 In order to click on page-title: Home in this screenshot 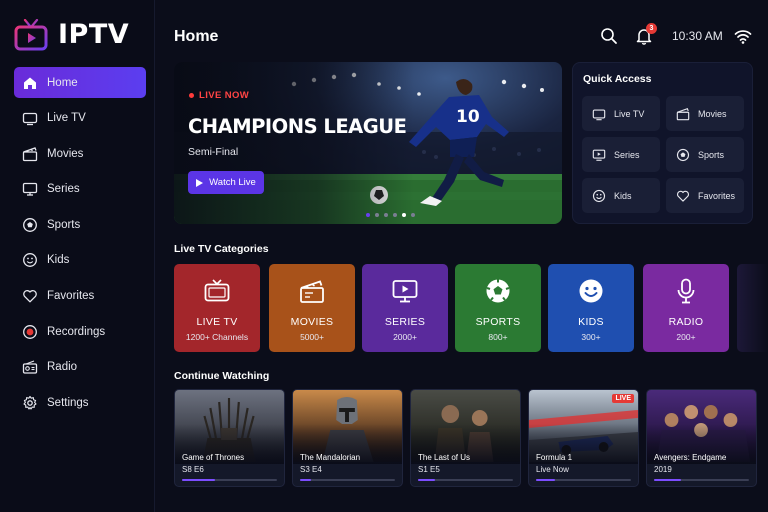, I will do `click(196, 36)`.